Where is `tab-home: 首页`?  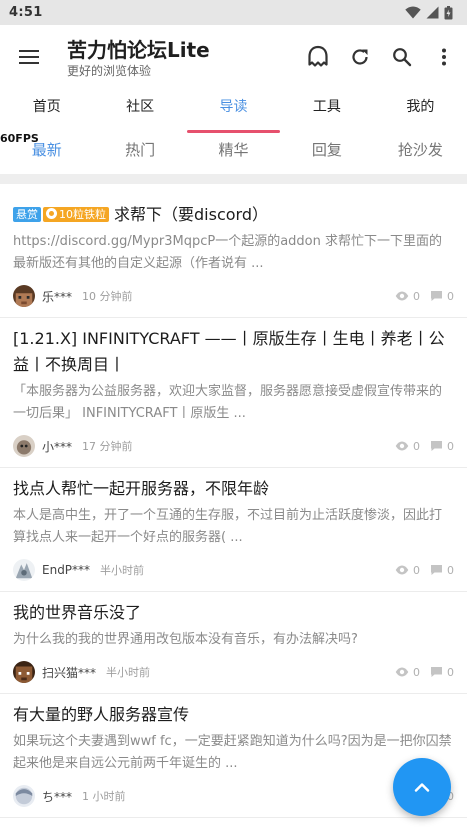
tab-home: 首页 is located at coordinates (46, 111).